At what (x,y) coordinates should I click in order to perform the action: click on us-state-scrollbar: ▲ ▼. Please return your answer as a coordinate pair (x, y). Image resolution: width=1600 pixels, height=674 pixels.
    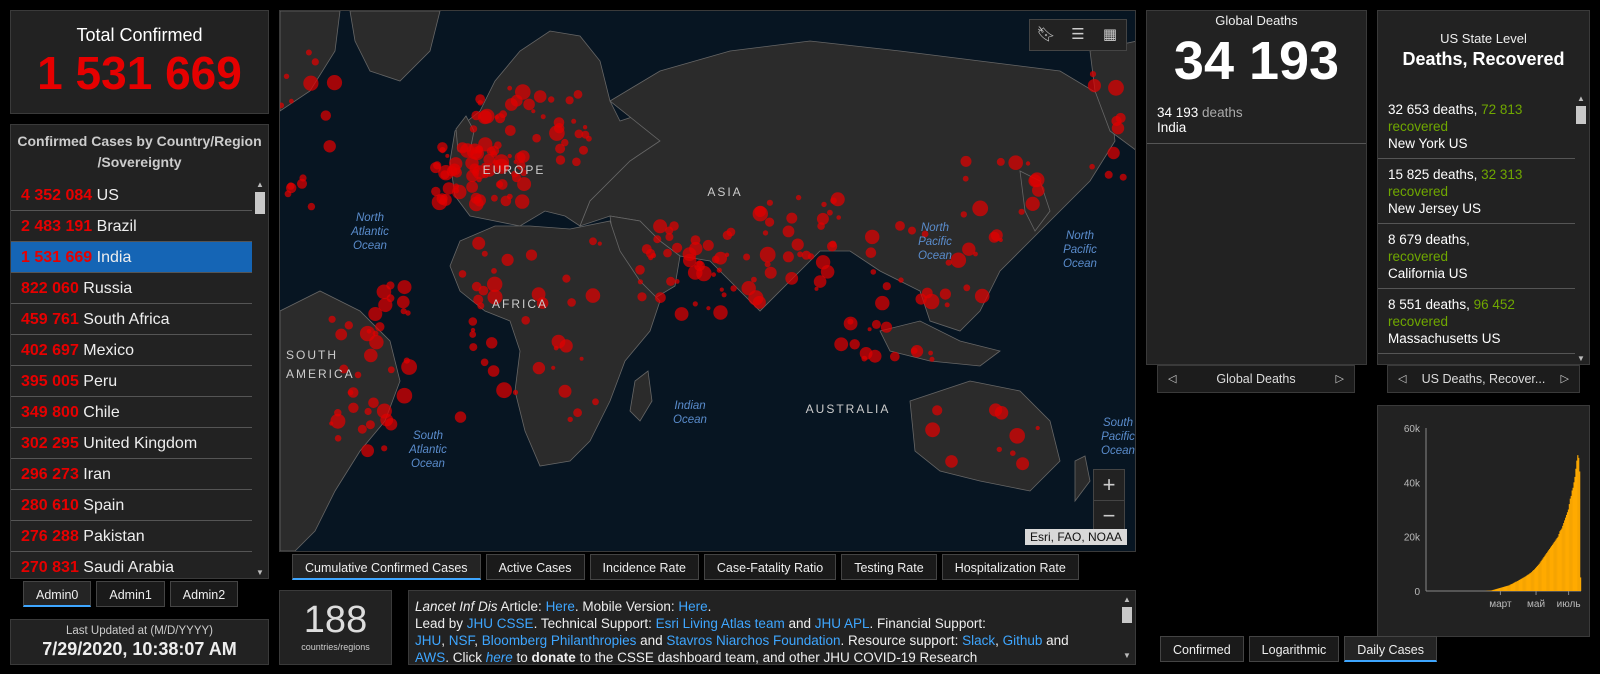
    Looking at the image, I should click on (1581, 229).